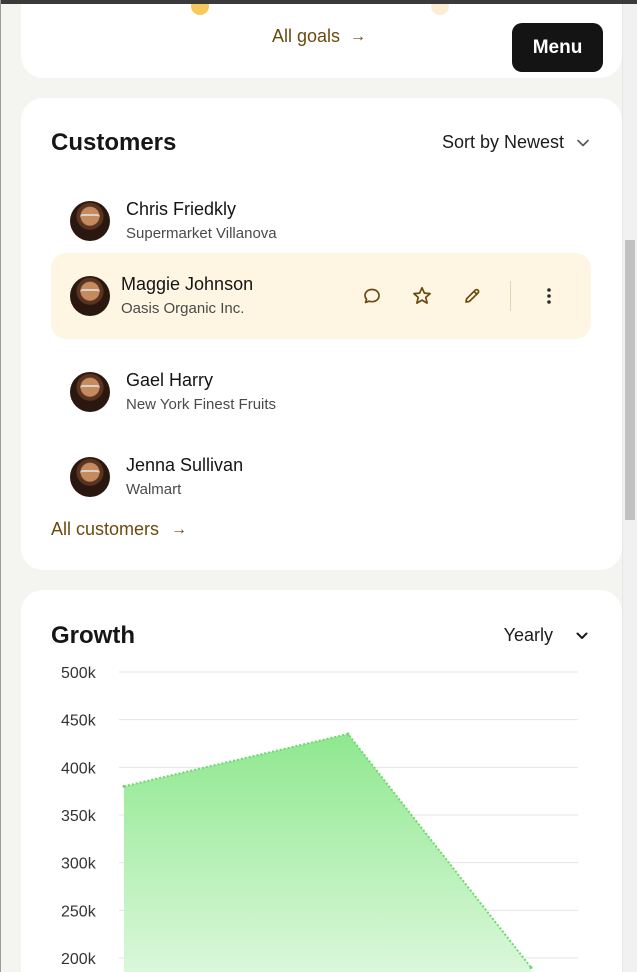 This screenshot has height=972, width=637. Describe the element at coordinates (201, 233) in the screenshot. I see `customer-company: Supermarket Villanova` at that location.